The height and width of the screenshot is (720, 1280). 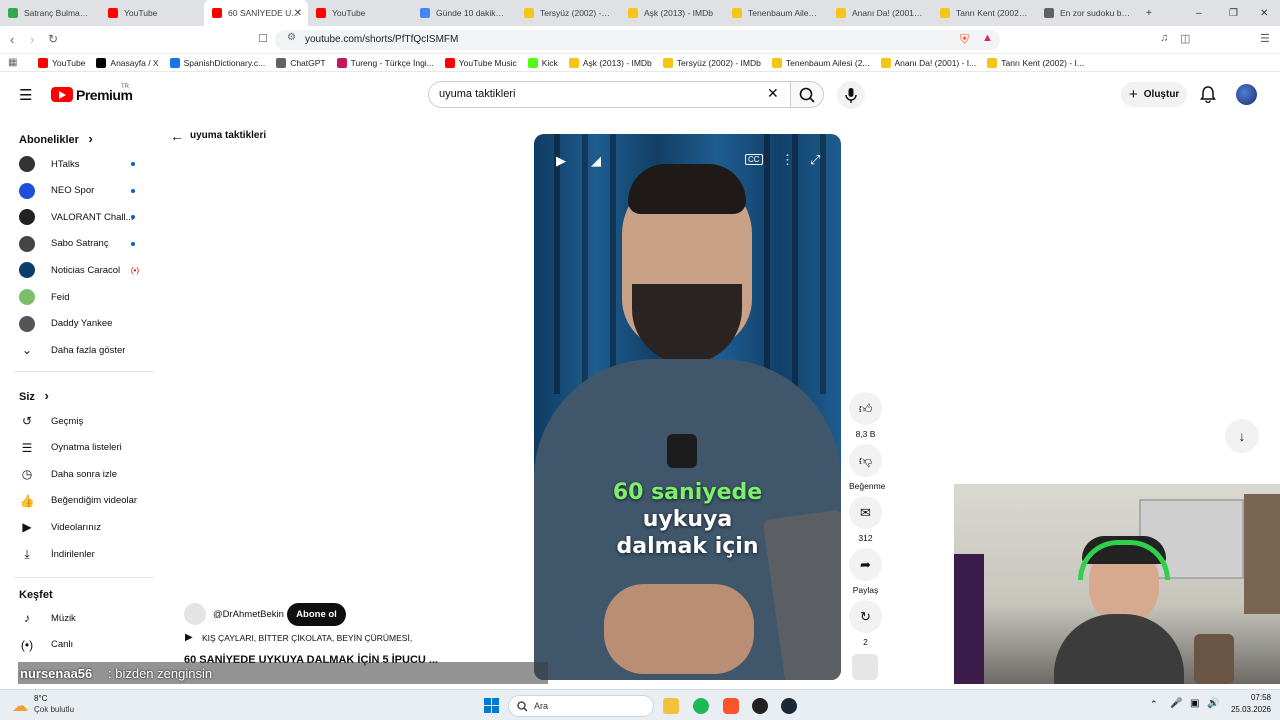 What do you see at coordinates (12, 62) in the screenshot?
I see `apps-grid-icon: ▦` at bounding box center [12, 62].